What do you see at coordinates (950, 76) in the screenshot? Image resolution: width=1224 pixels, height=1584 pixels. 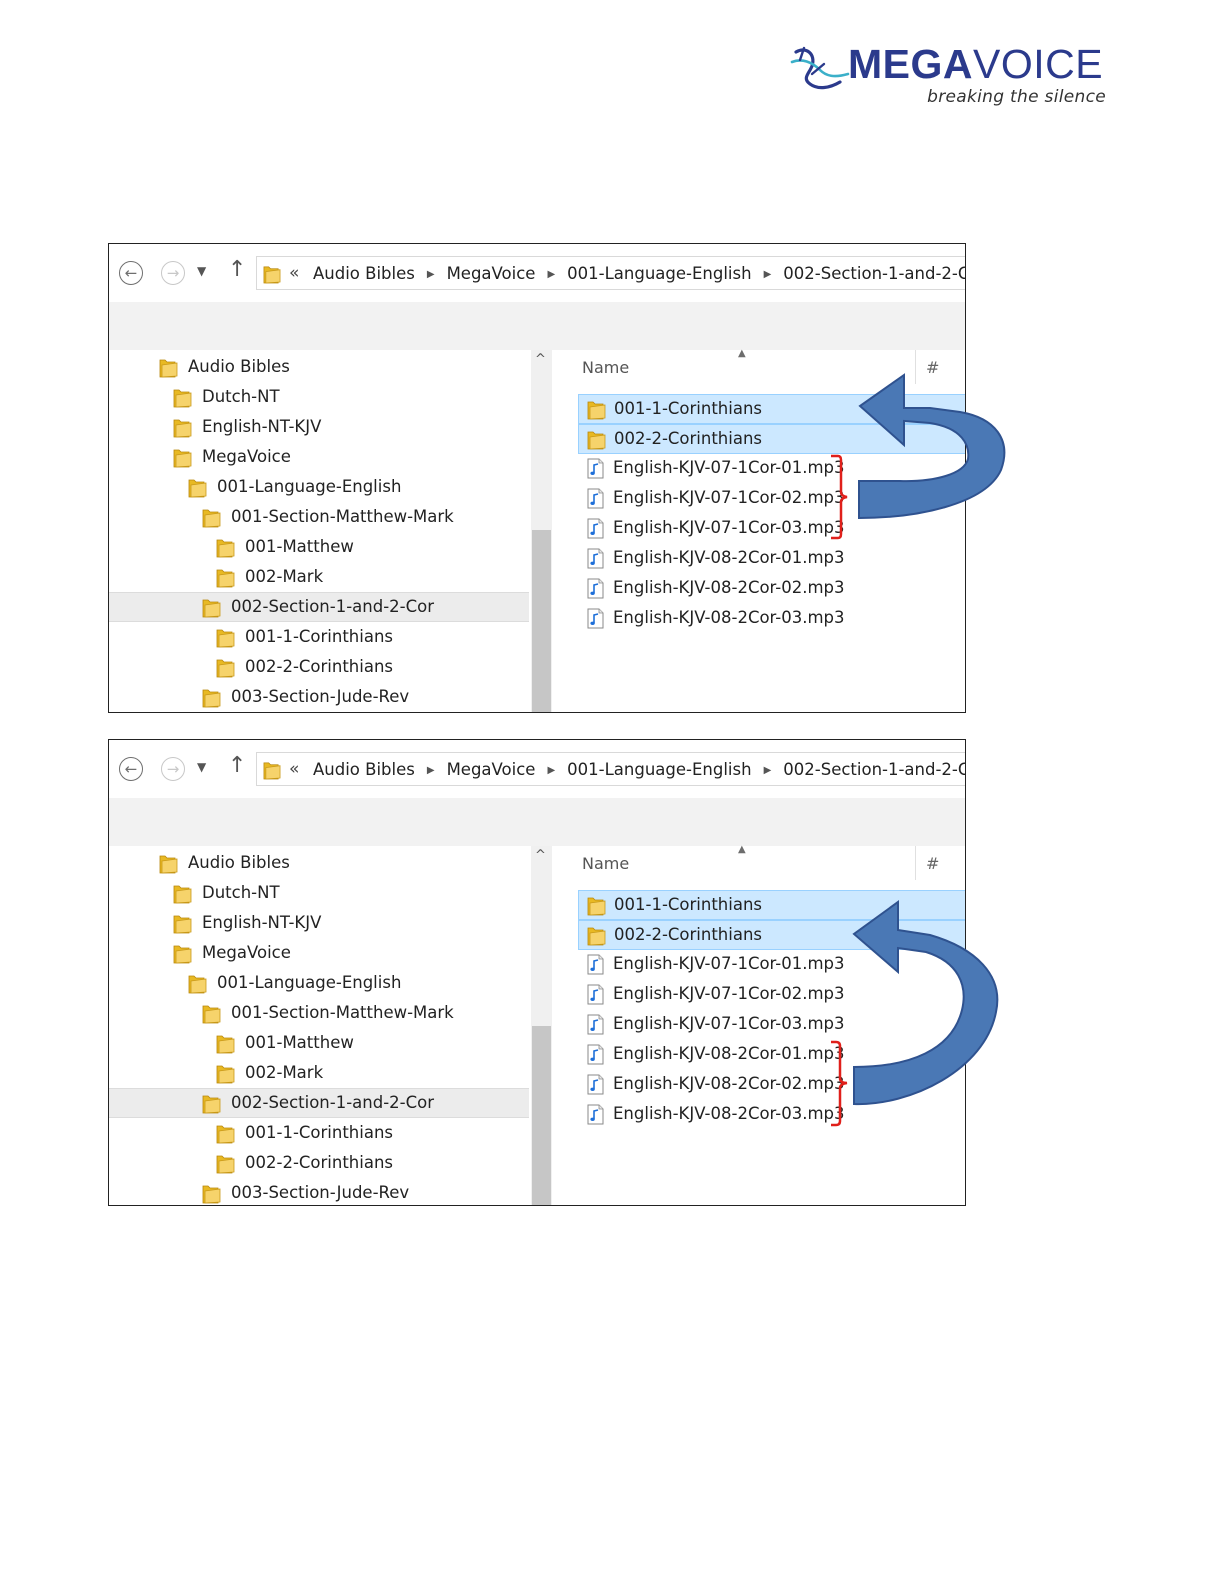 I see `megavoice-logo: MEGAVOICE breaking the silence` at bounding box center [950, 76].